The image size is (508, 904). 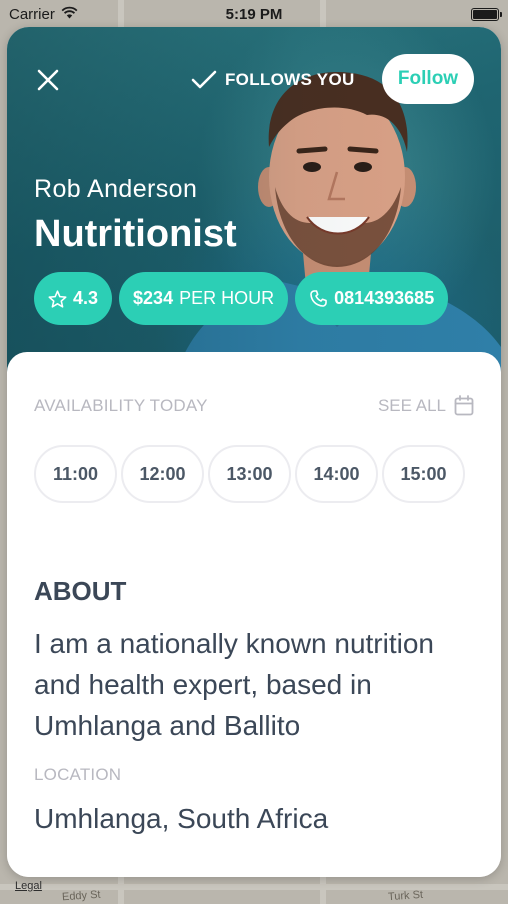 I want to click on profile-name: Rob Anderson, so click(x=116, y=189).